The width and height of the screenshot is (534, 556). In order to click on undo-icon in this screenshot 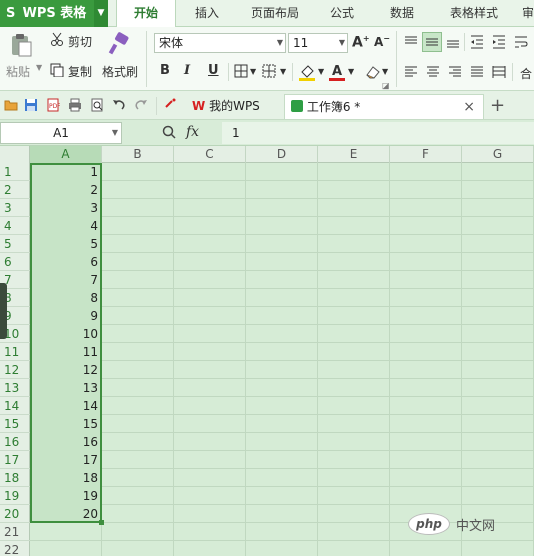, I will do `click(119, 105)`.